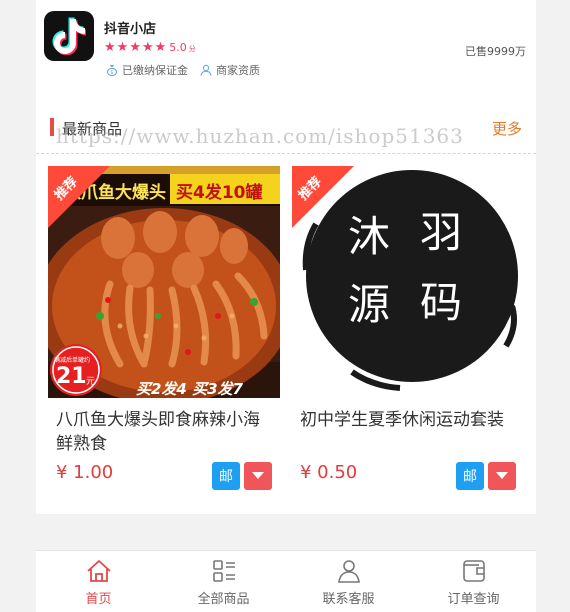  What do you see at coordinates (92, 129) in the screenshot?
I see `section-title: 最新商品` at bounding box center [92, 129].